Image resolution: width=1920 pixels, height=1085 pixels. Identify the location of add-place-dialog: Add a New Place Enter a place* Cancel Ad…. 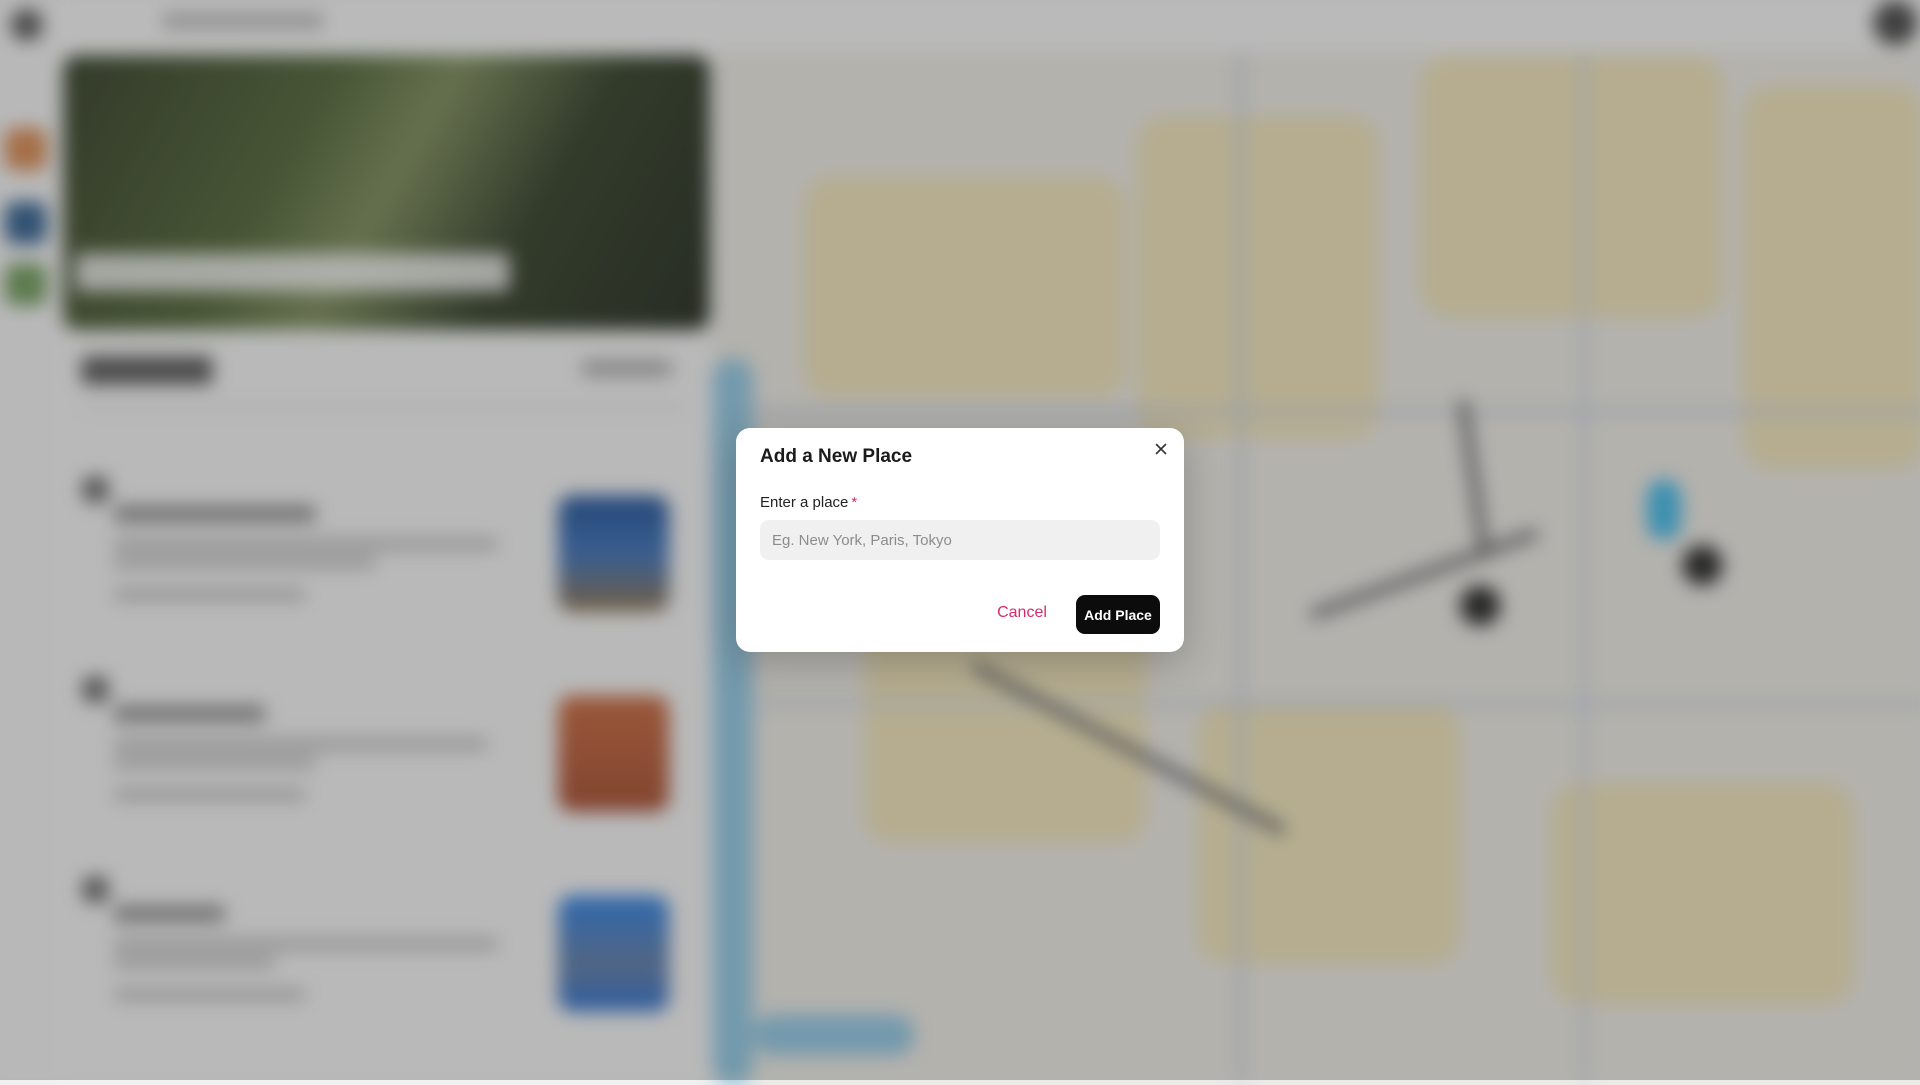
(960, 540).